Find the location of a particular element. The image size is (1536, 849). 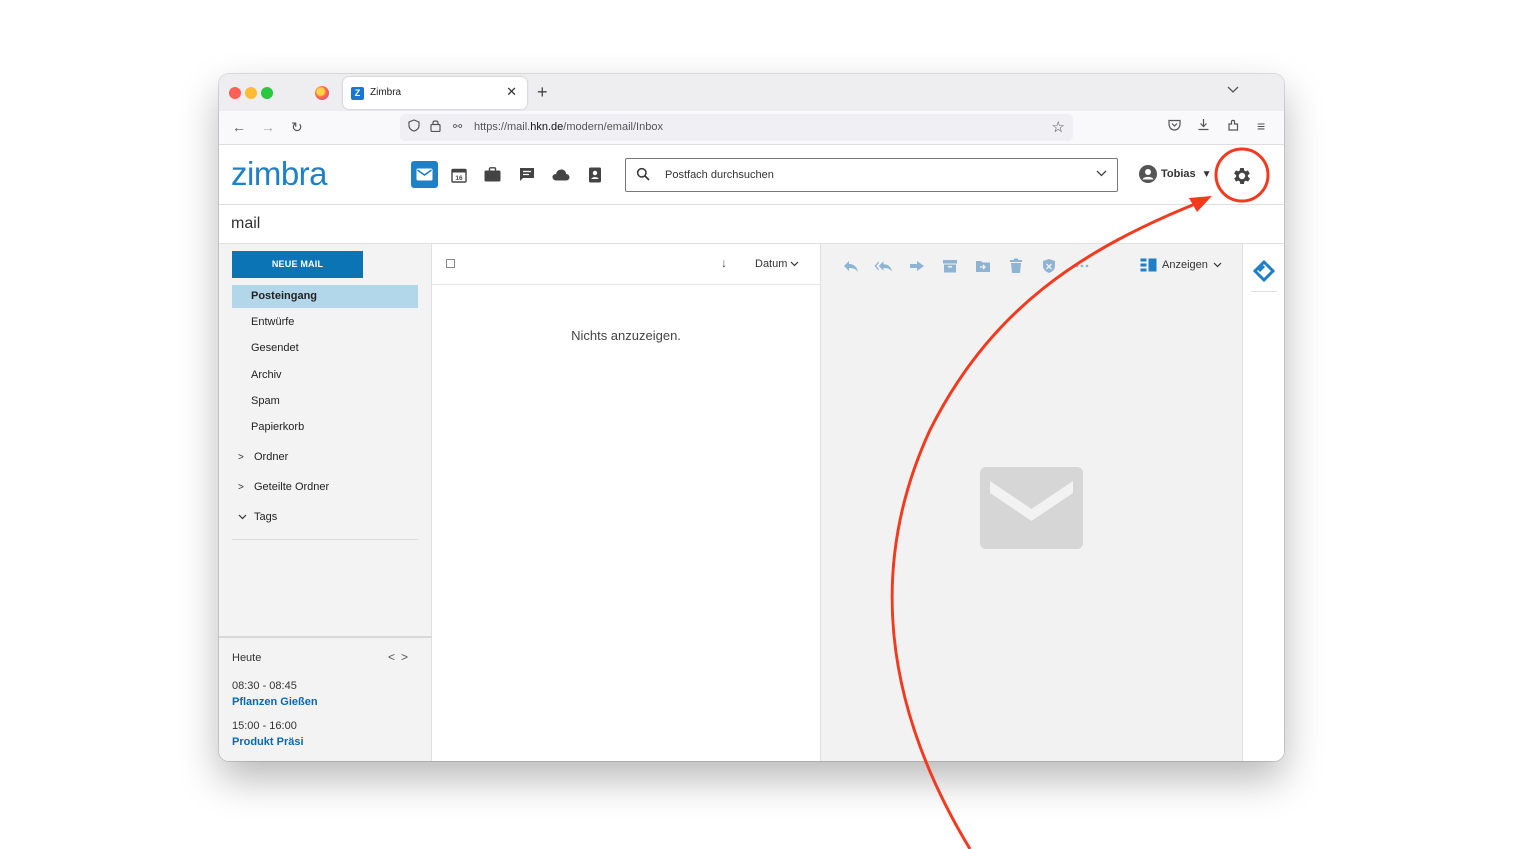

user-menu: Tobias ▼ is located at coordinates (1175, 174).